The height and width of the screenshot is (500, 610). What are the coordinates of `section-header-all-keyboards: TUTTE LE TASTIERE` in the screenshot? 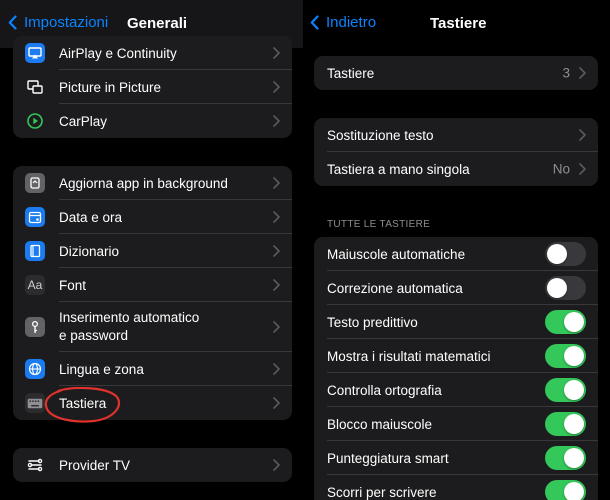 It's located at (379, 224).